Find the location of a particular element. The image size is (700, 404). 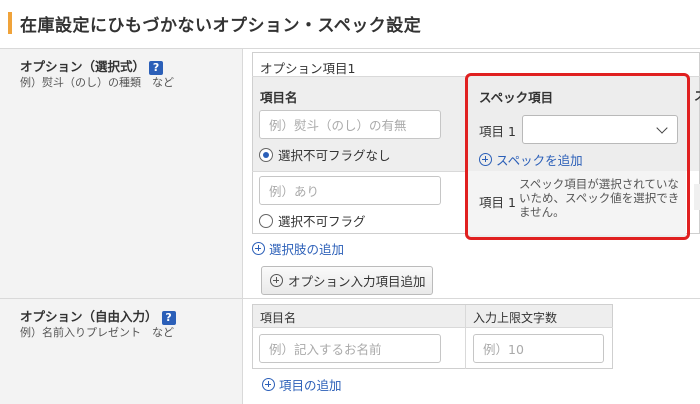

add-choice-link: 選択肢の追加 is located at coordinates (298, 248).